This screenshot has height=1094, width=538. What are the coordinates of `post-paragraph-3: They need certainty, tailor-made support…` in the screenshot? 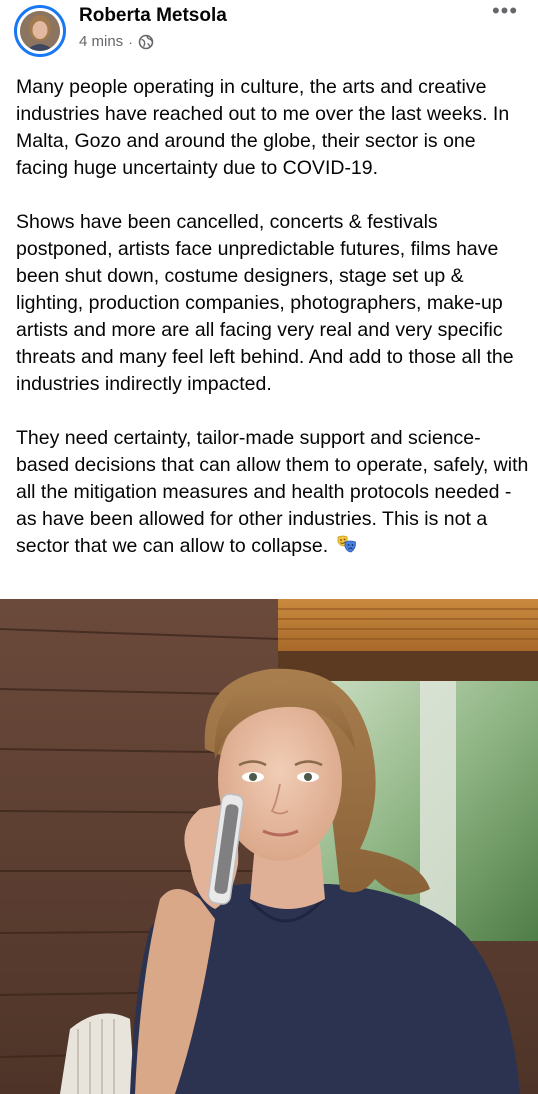 It's located at (272, 492).